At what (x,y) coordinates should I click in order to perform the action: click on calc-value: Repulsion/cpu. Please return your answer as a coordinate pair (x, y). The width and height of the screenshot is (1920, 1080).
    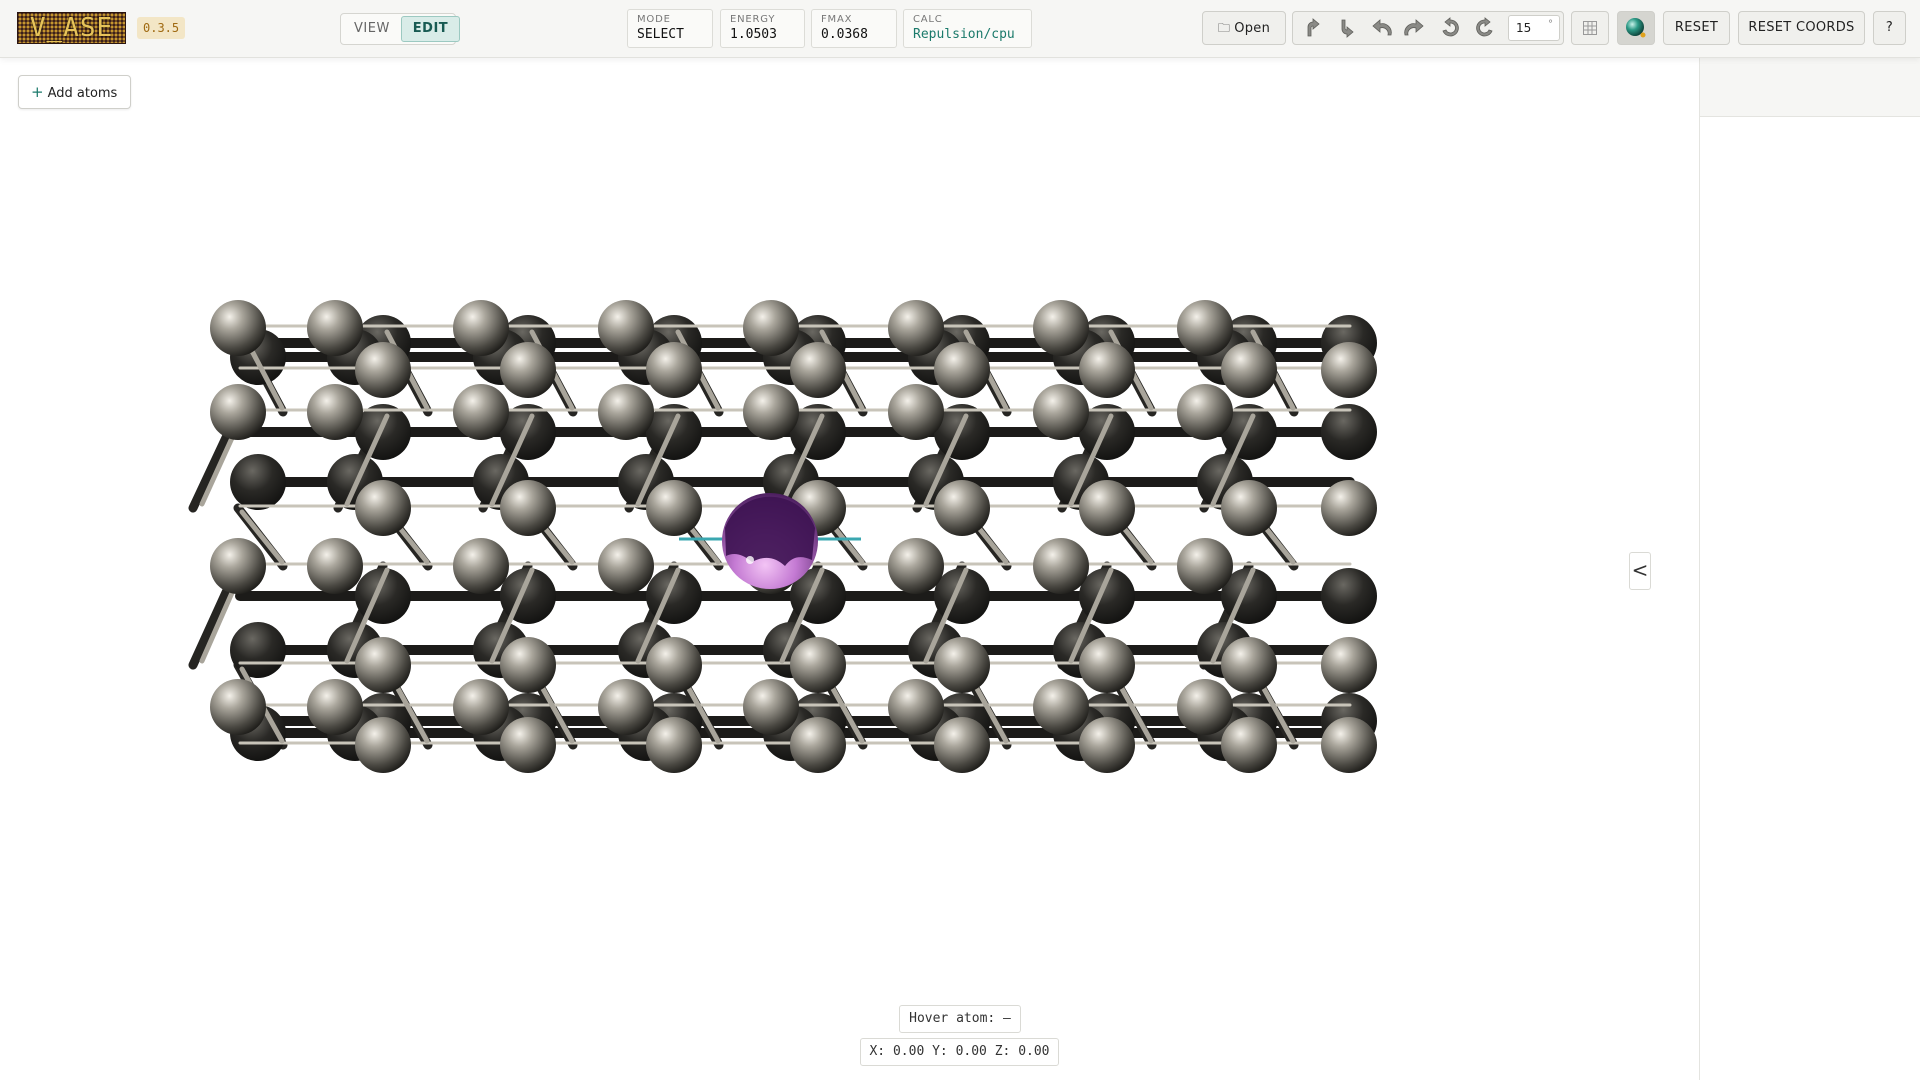
    Looking at the image, I should click on (964, 34).